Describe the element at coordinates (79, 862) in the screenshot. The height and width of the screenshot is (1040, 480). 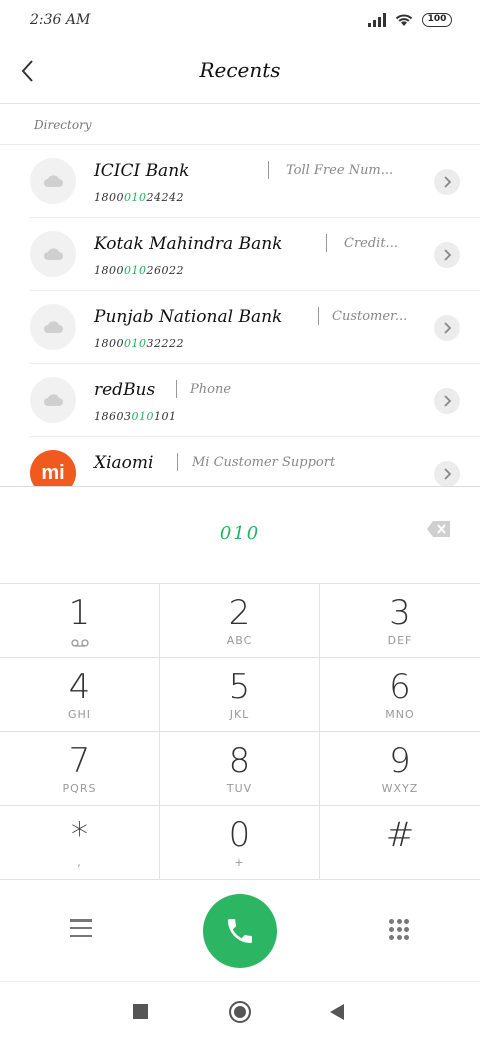
I see `key-letters: ,` at that location.